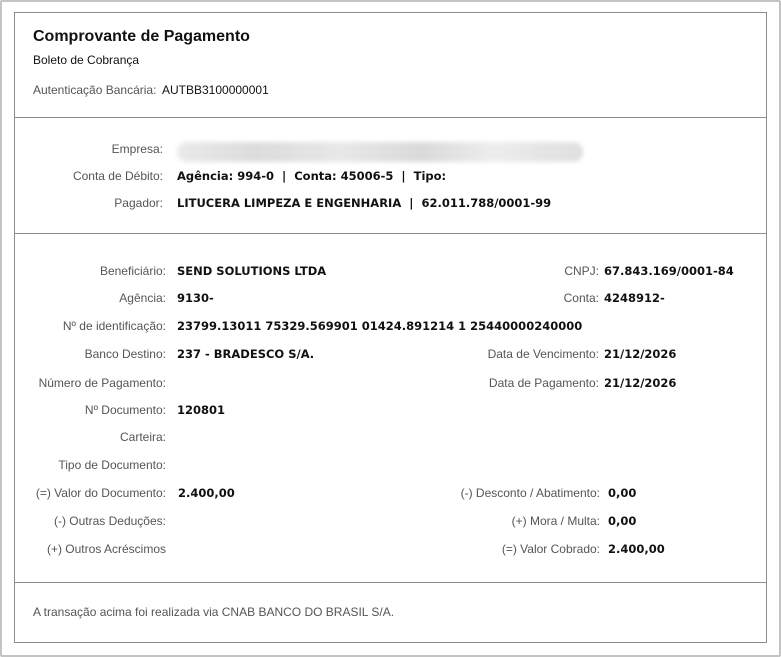  What do you see at coordinates (109, 521) in the screenshot?
I see `outras-deducoes-label: (-) Outras Deduções:` at bounding box center [109, 521].